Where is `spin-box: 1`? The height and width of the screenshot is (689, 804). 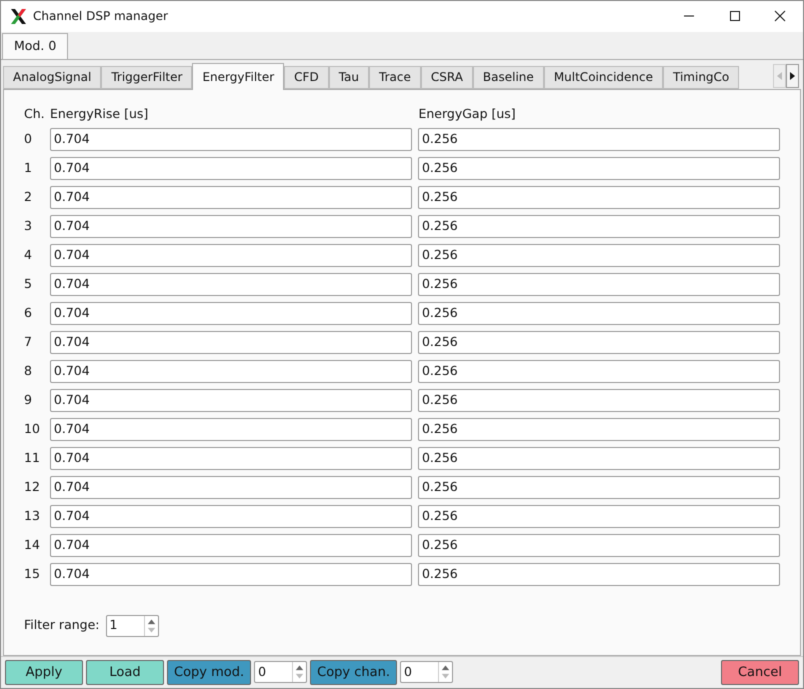 spin-box: 1 is located at coordinates (132, 625).